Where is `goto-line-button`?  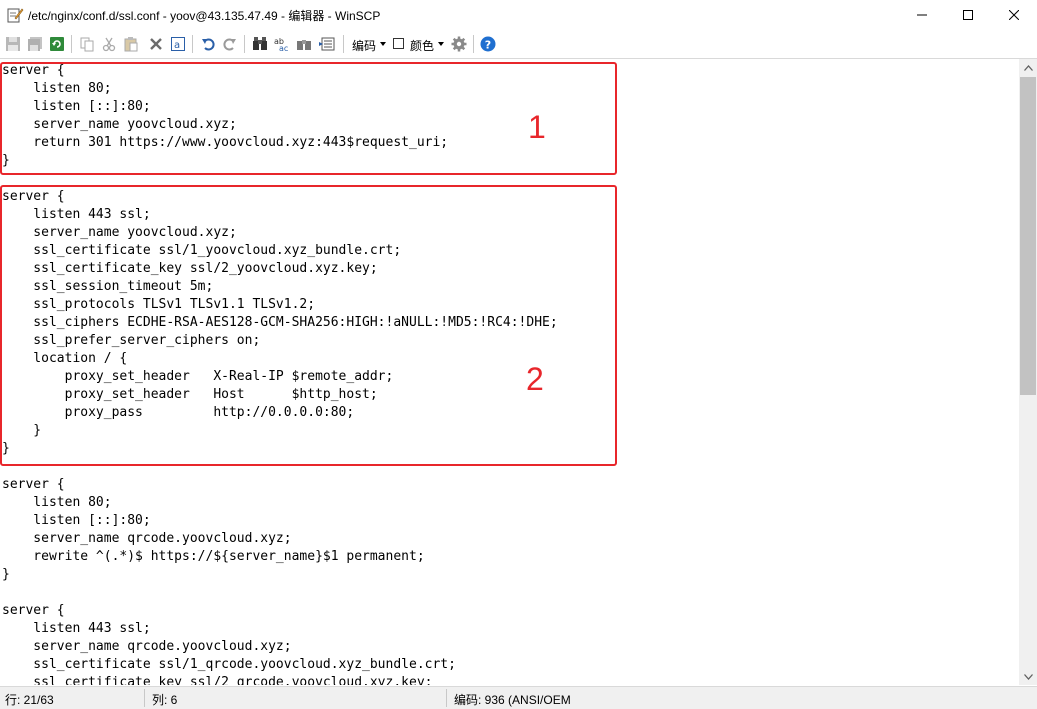
goto-line-button is located at coordinates (327, 44).